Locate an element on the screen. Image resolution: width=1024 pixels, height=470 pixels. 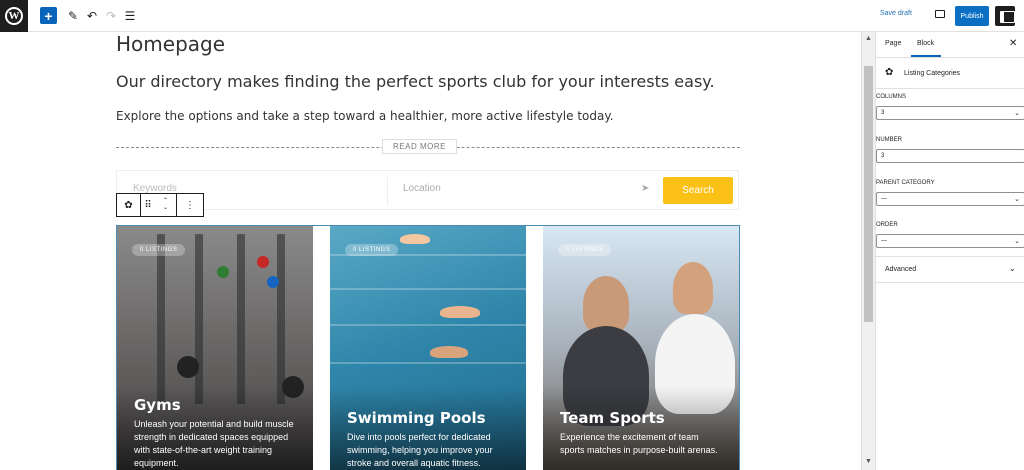
active-tab-indicator is located at coordinates (926, 56).